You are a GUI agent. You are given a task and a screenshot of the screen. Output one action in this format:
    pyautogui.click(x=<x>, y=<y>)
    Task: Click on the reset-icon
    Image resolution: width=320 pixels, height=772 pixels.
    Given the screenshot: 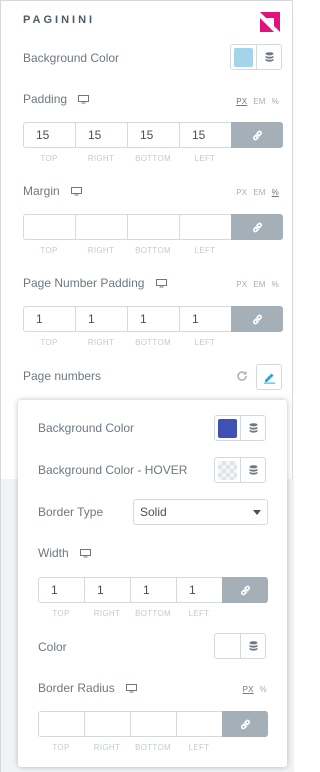 What is the action you would take?
    pyautogui.click(x=242, y=376)
    